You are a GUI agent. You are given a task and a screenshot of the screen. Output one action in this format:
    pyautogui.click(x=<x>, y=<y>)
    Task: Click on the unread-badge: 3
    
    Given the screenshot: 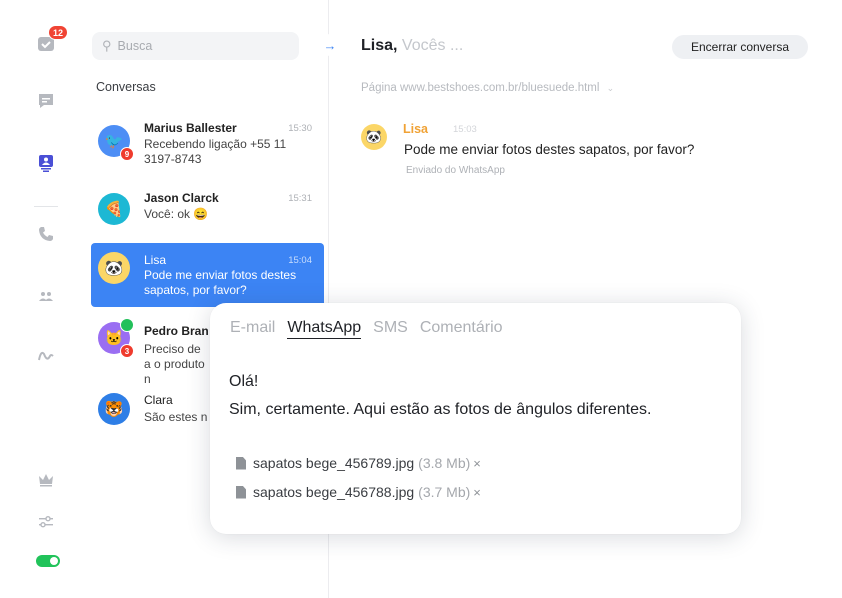 What is the action you would take?
    pyautogui.click(x=127, y=351)
    